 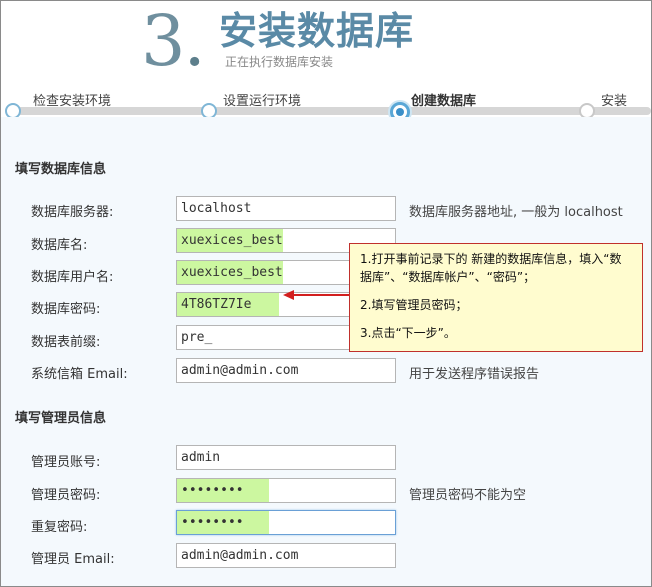 I want to click on db-section-title: 填写数据库信息, so click(x=61, y=169).